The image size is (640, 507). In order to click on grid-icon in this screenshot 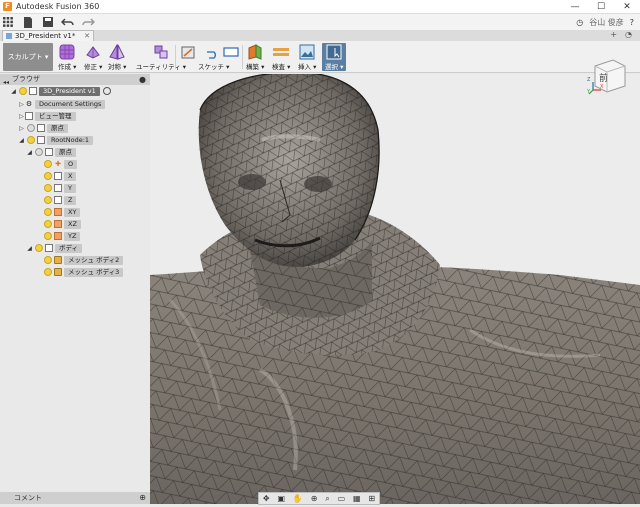, I will do `click(8, 22)`.